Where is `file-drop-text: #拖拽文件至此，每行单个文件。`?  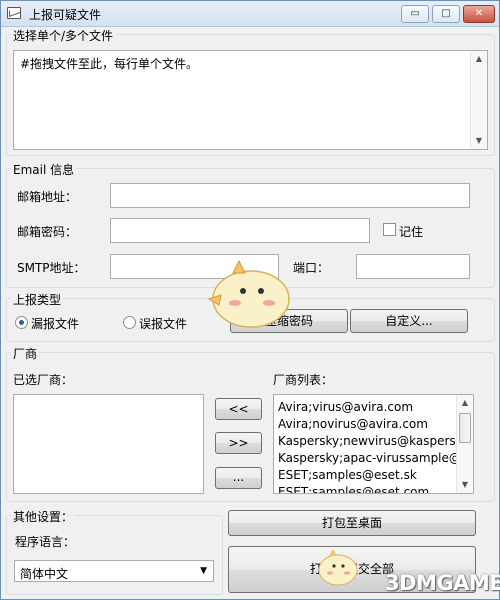 file-drop-text: #拖拽文件至此，每行单个文件。 is located at coordinates (109, 64).